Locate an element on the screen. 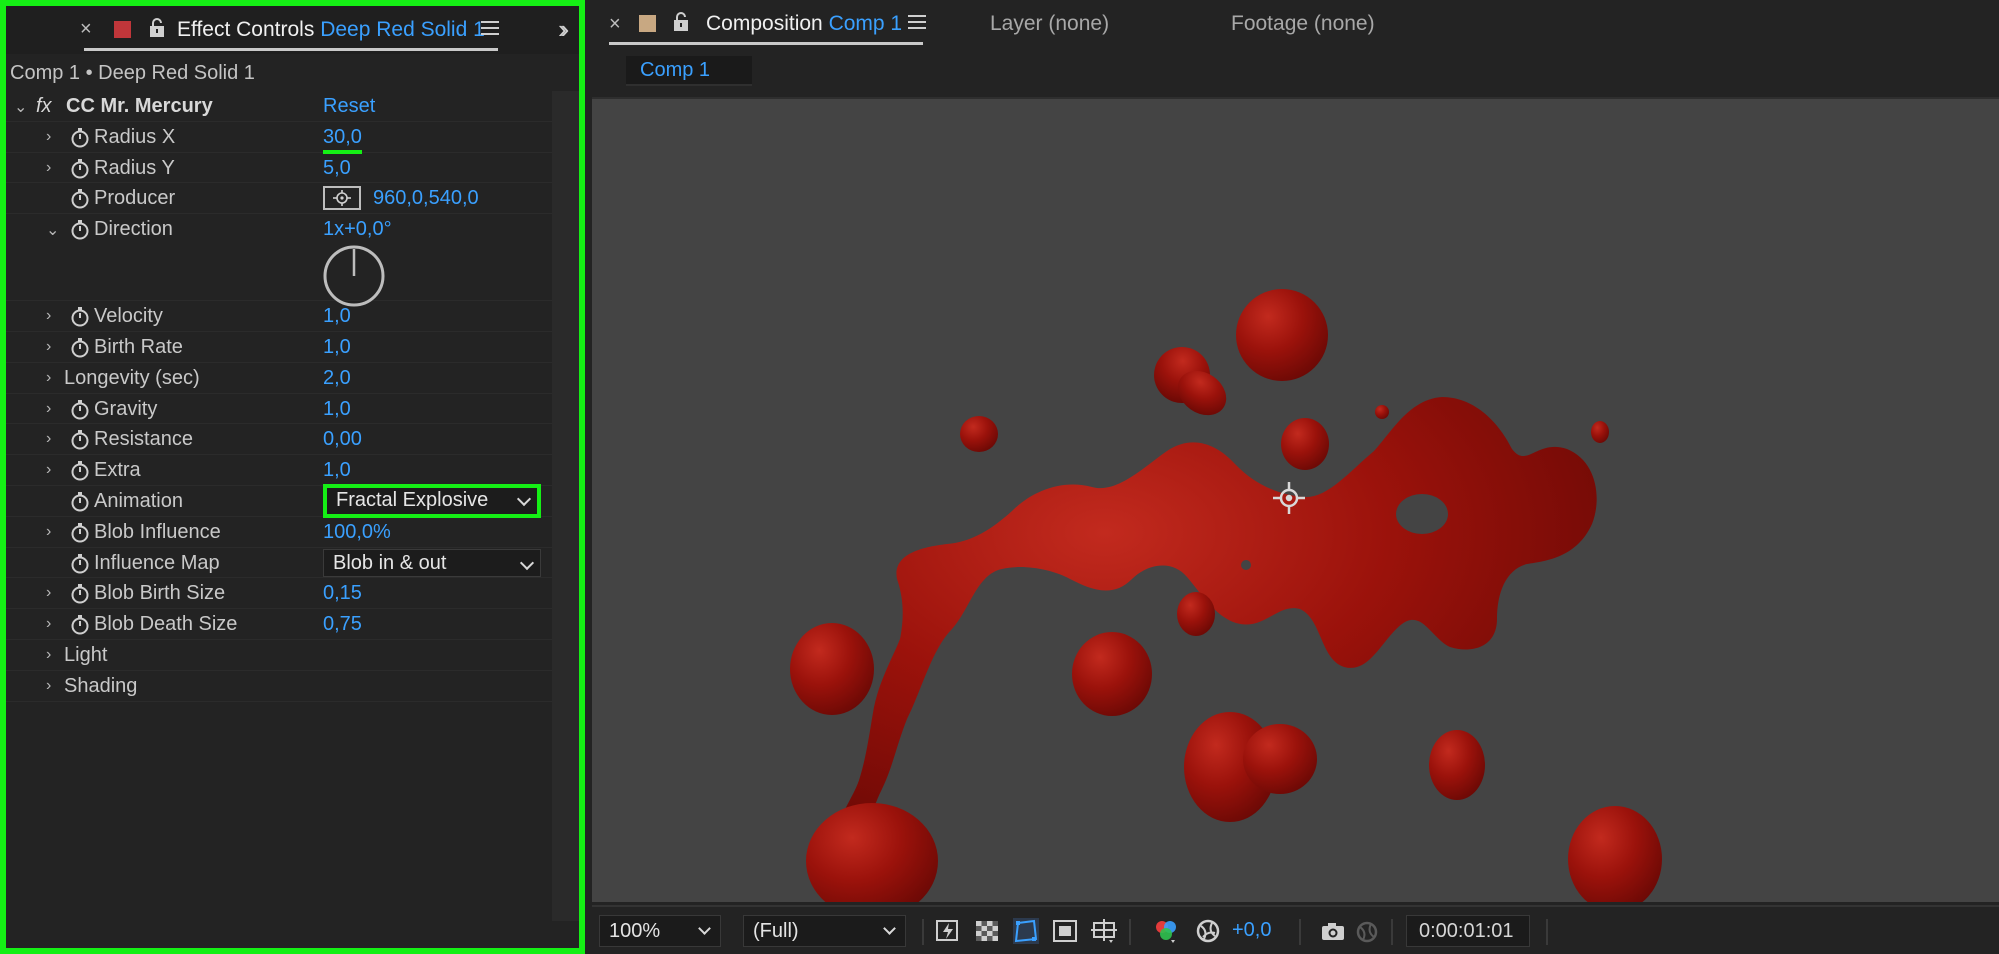 This screenshot has width=1999, height=954. velocity-value: 1,0 is located at coordinates (337, 316).